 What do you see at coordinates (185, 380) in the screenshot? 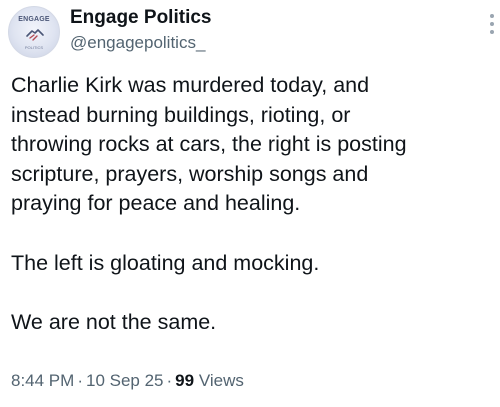
I see `views-count: 99` at bounding box center [185, 380].